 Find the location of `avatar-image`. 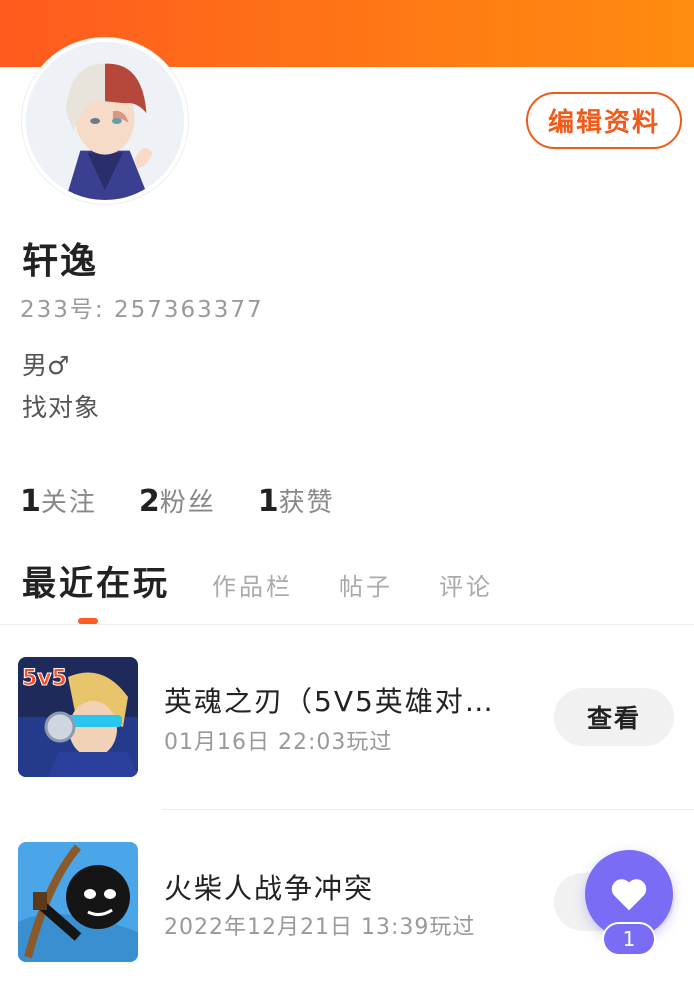

avatar-image is located at coordinates (105, 121).